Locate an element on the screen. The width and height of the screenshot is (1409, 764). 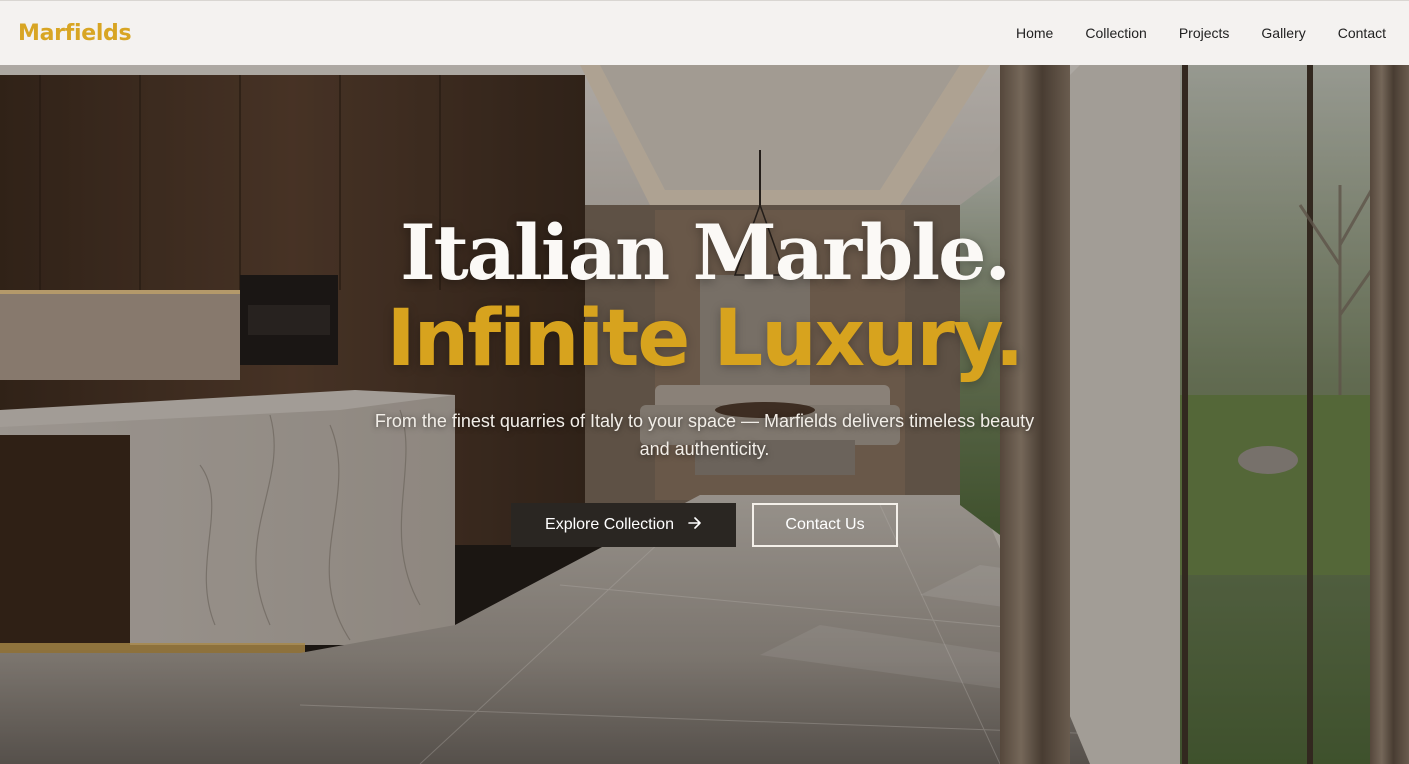
contact-us-button: Contact Us is located at coordinates (825, 525).